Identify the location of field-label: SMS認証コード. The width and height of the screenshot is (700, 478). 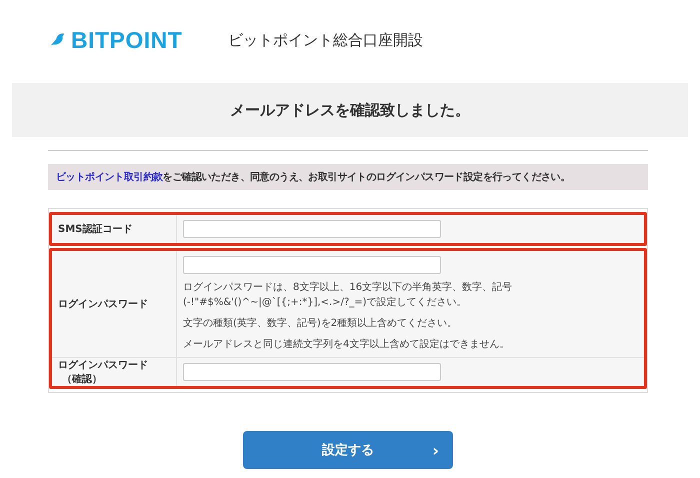
(114, 229).